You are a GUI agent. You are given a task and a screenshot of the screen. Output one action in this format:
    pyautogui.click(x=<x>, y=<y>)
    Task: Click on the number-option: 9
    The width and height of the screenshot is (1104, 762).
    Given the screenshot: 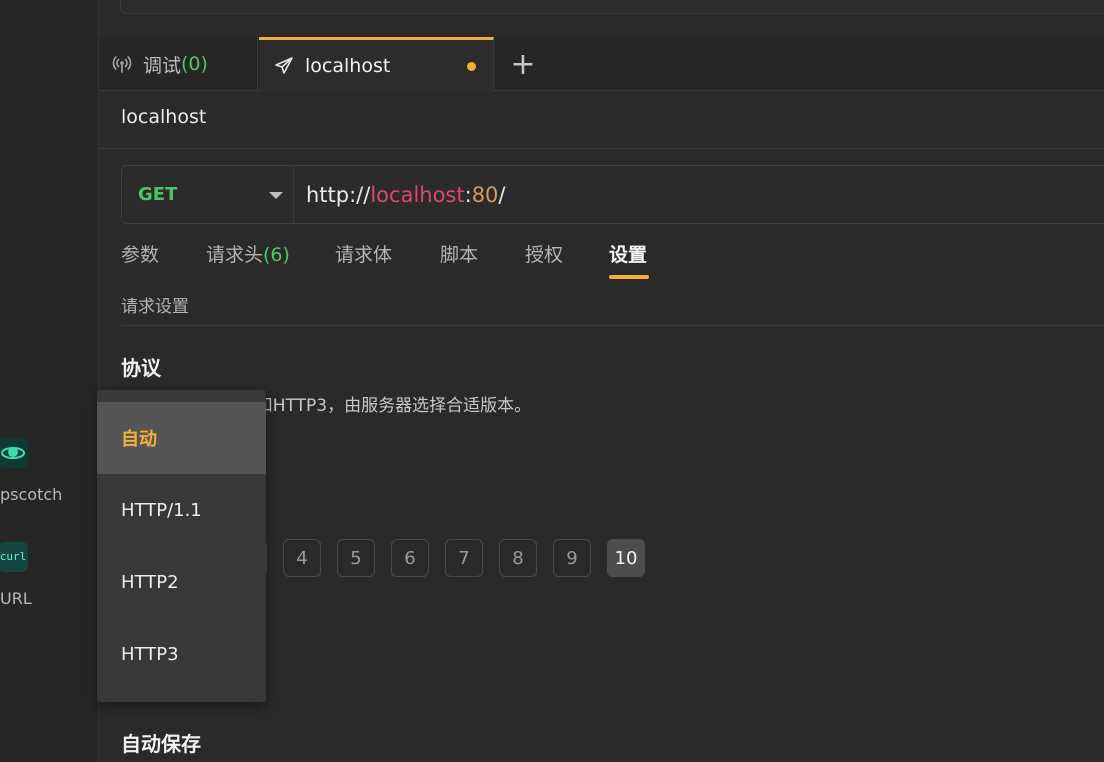 What is the action you would take?
    pyautogui.click(x=572, y=558)
    